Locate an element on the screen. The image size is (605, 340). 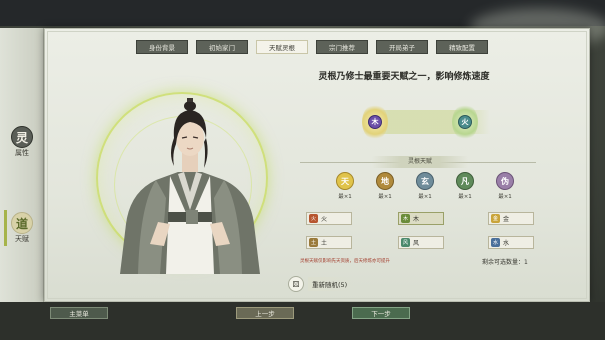
tab-config: 精致配置 is located at coordinates (462, 47).